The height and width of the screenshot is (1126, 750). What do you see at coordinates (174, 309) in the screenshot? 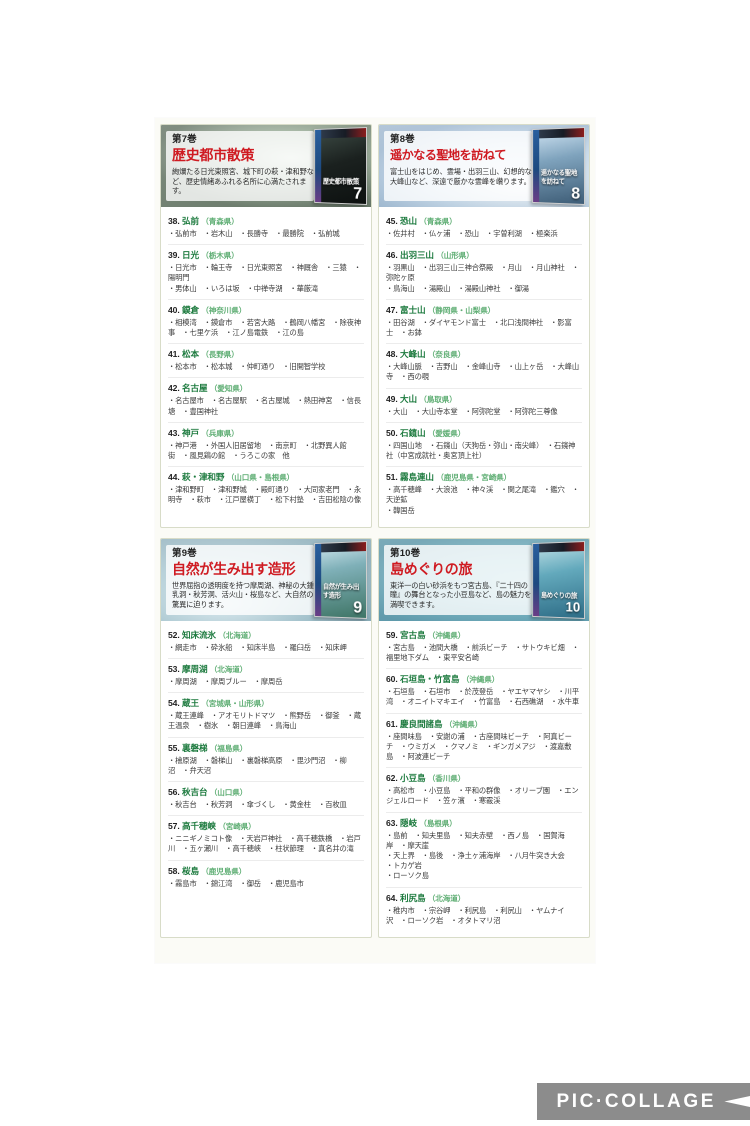
I see `entry-number: 40.` at bounding box center [174, 309].